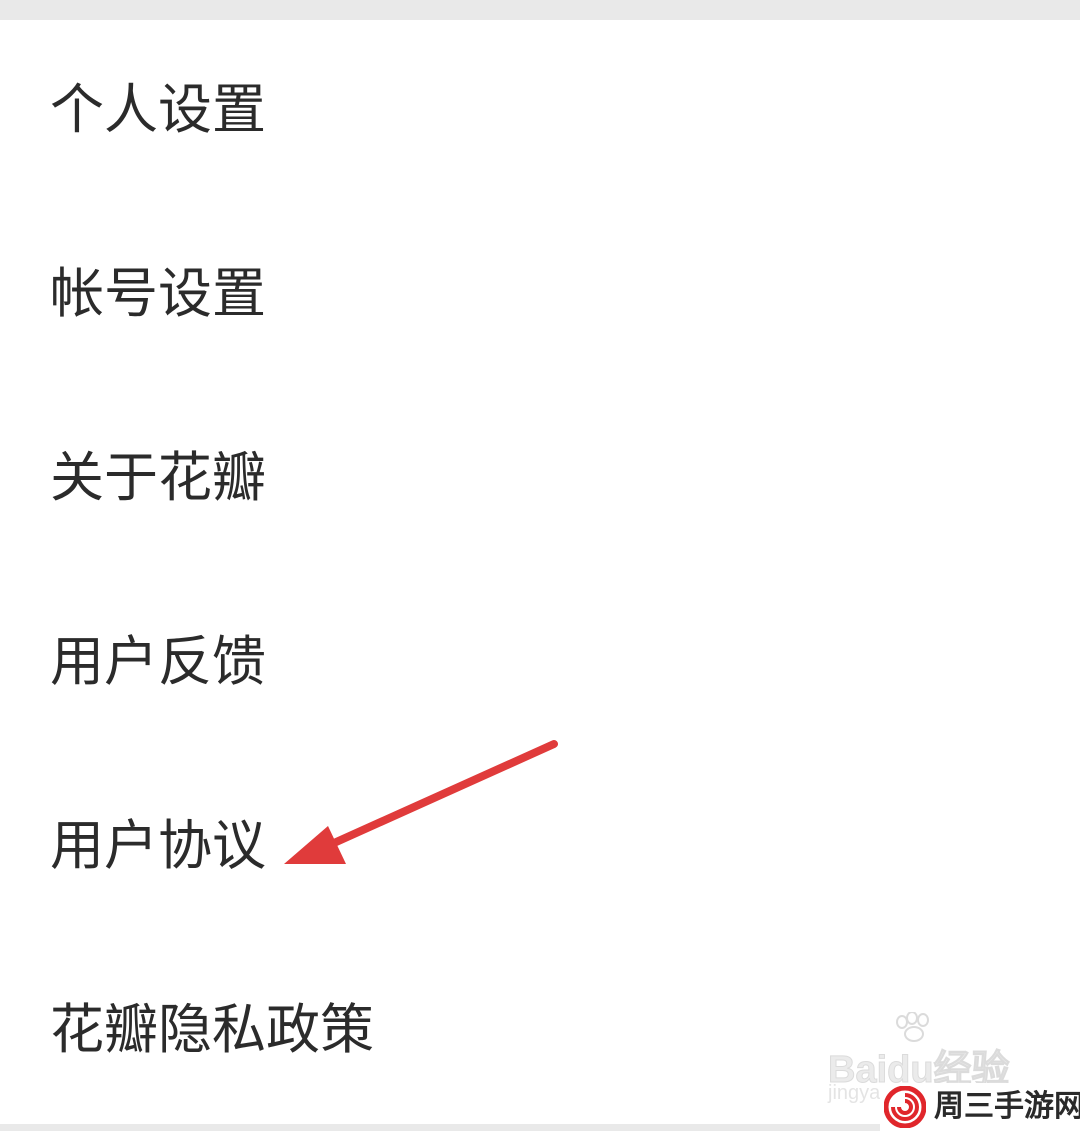  What do you see at coordinates (421, 802) in the screenshot?
I see `red-arrow-icon` at bounding box center [421, 802].